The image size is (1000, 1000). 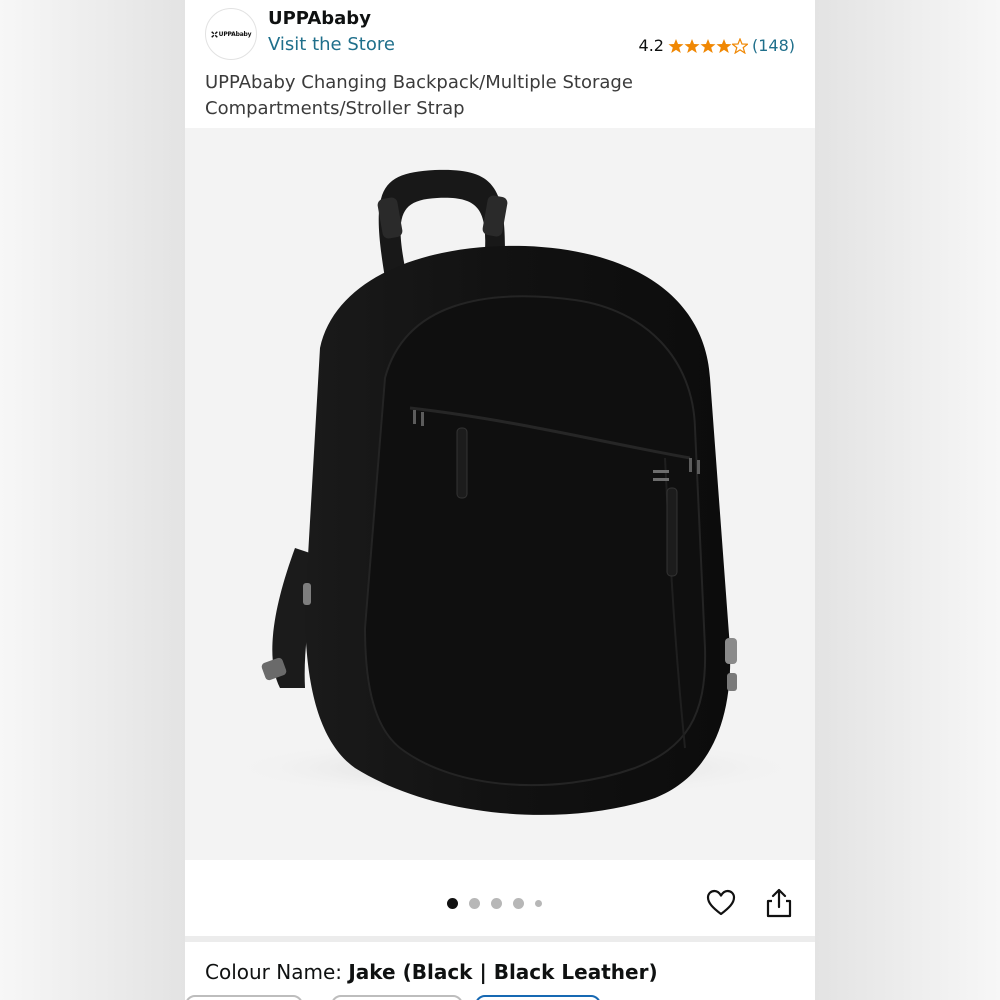 What do you see at coordinates (235, 34) in the screenshot?
I see `brand-logo-text: UPPAbaby` at bounding box center [235, 34].